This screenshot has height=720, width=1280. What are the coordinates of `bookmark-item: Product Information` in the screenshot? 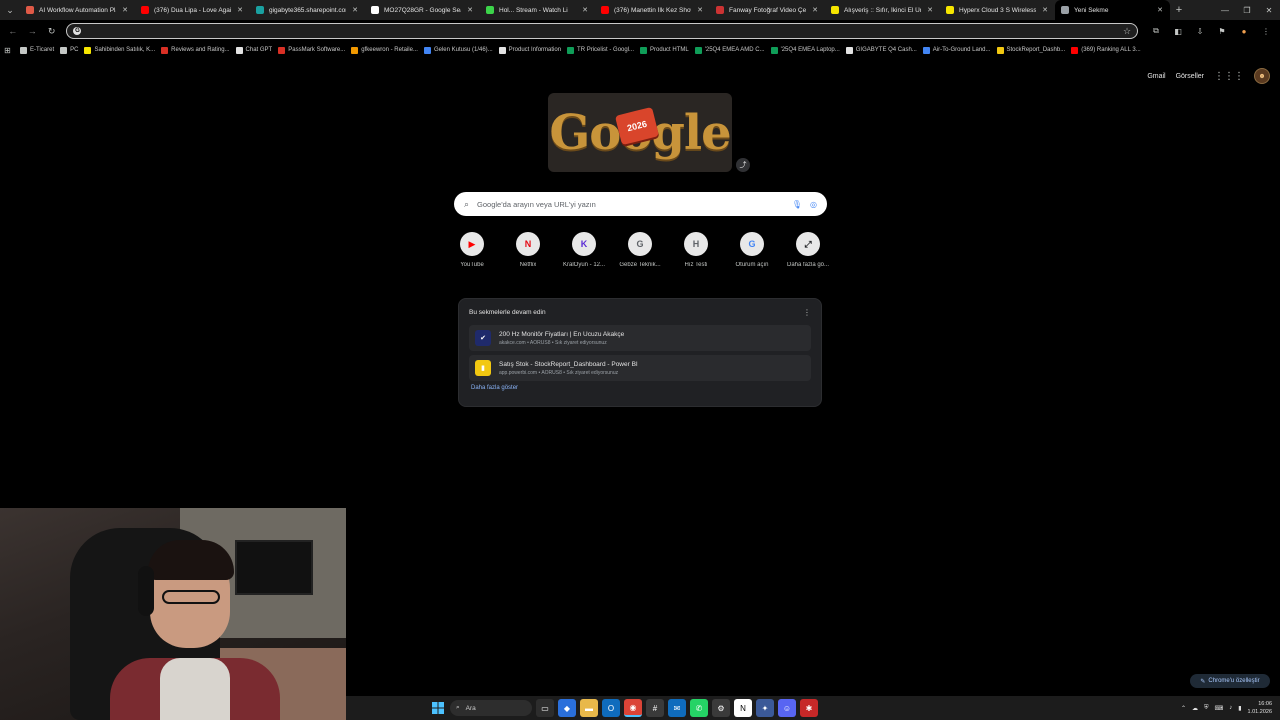 It's located at (529, 50).